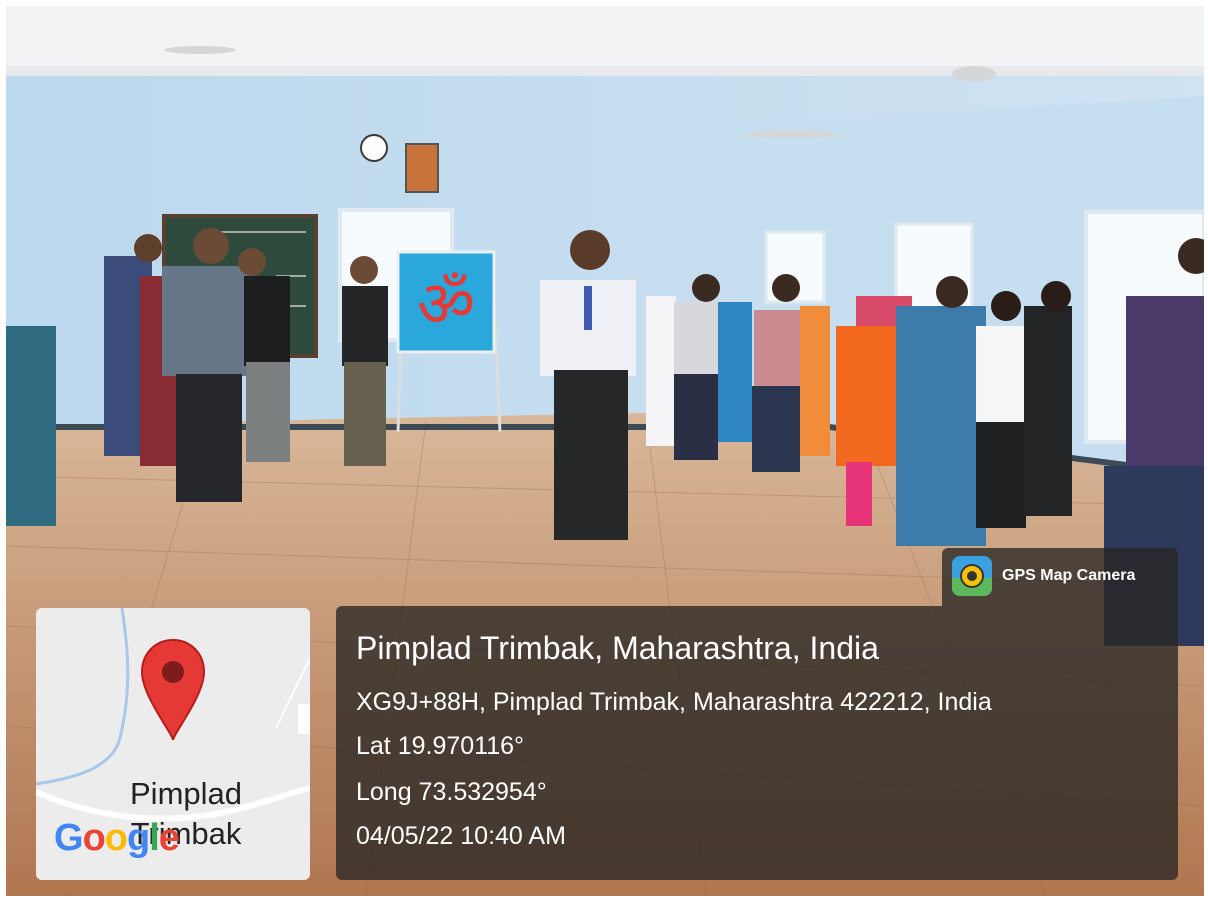  Describe the element at coordinates (69, 838) in the screenshot. I see `google-logo-letter: G` at that location.